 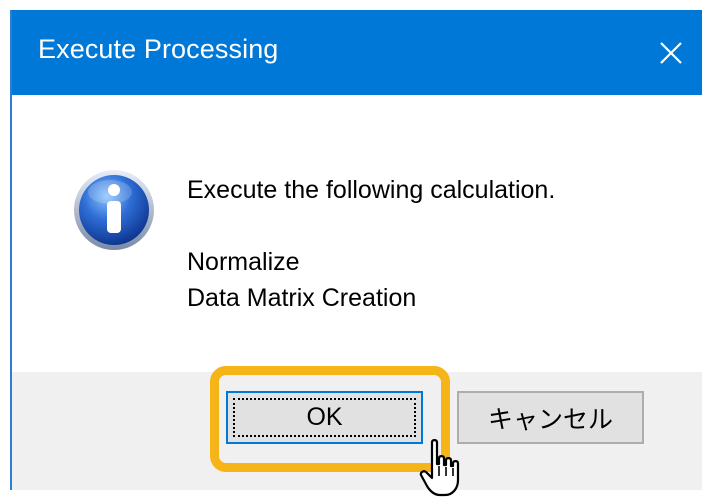 I want to click on focus-rectangle, so click(x=324, y=417).